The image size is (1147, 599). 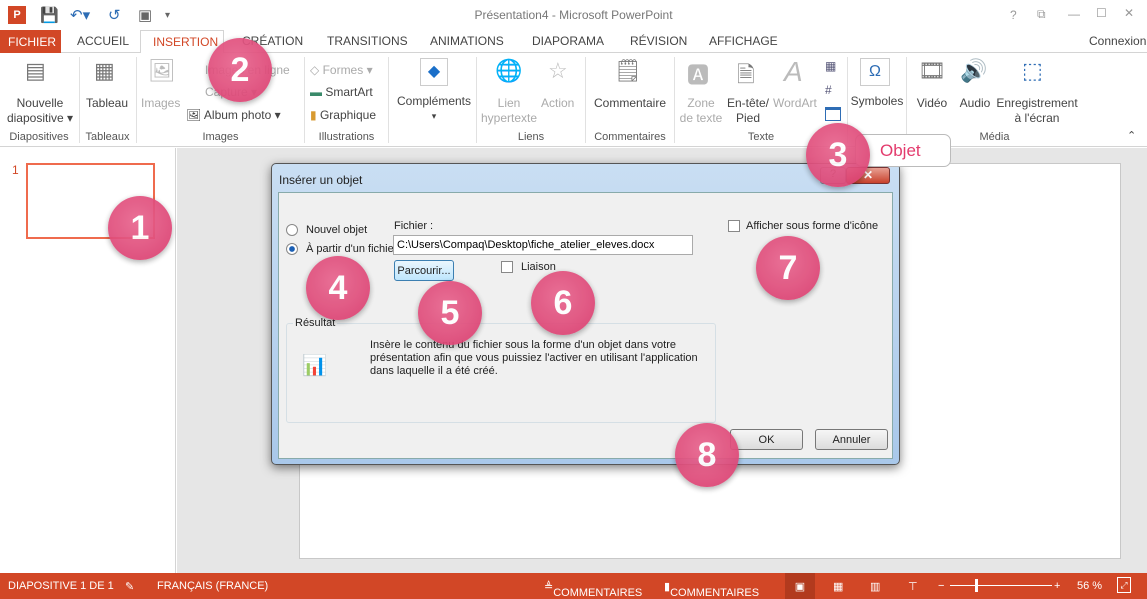 What do you see at coordinates (35, 70) in the screenshot?
I see `new-slide-icon: ▤` at bounding box center [35, 70].